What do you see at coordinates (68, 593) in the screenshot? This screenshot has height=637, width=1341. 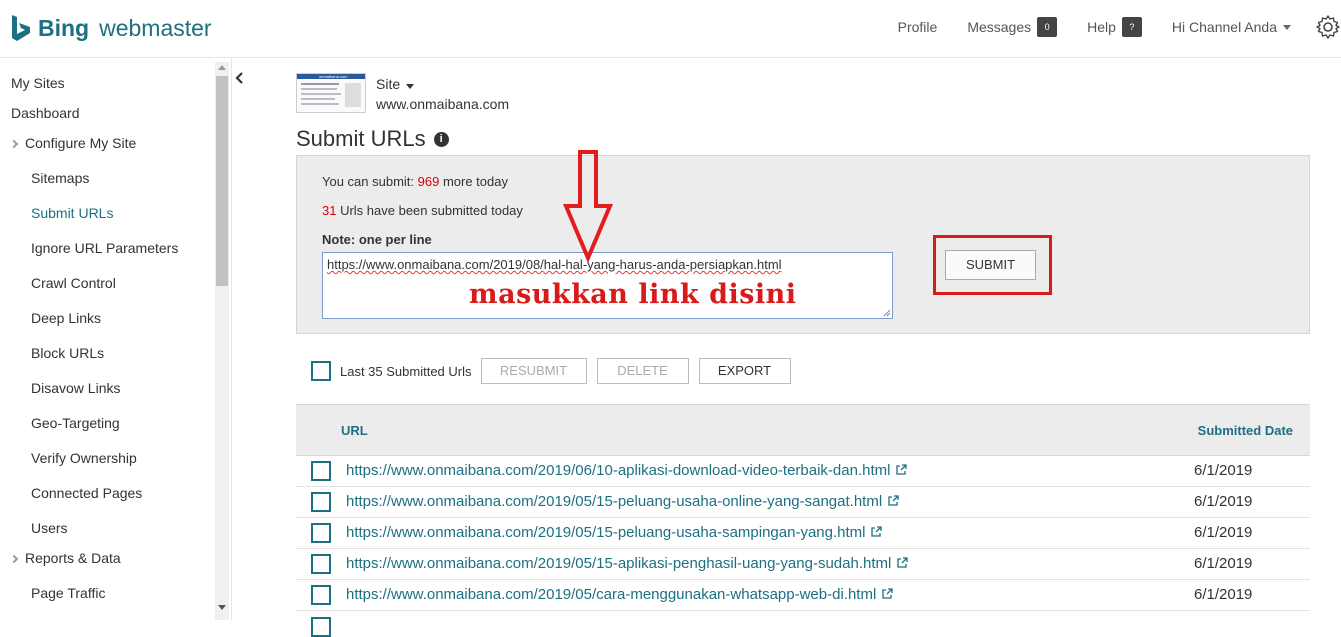 I see `sidebar-item-page-traffic: Page Traffic` at bounding box center [68, 593].